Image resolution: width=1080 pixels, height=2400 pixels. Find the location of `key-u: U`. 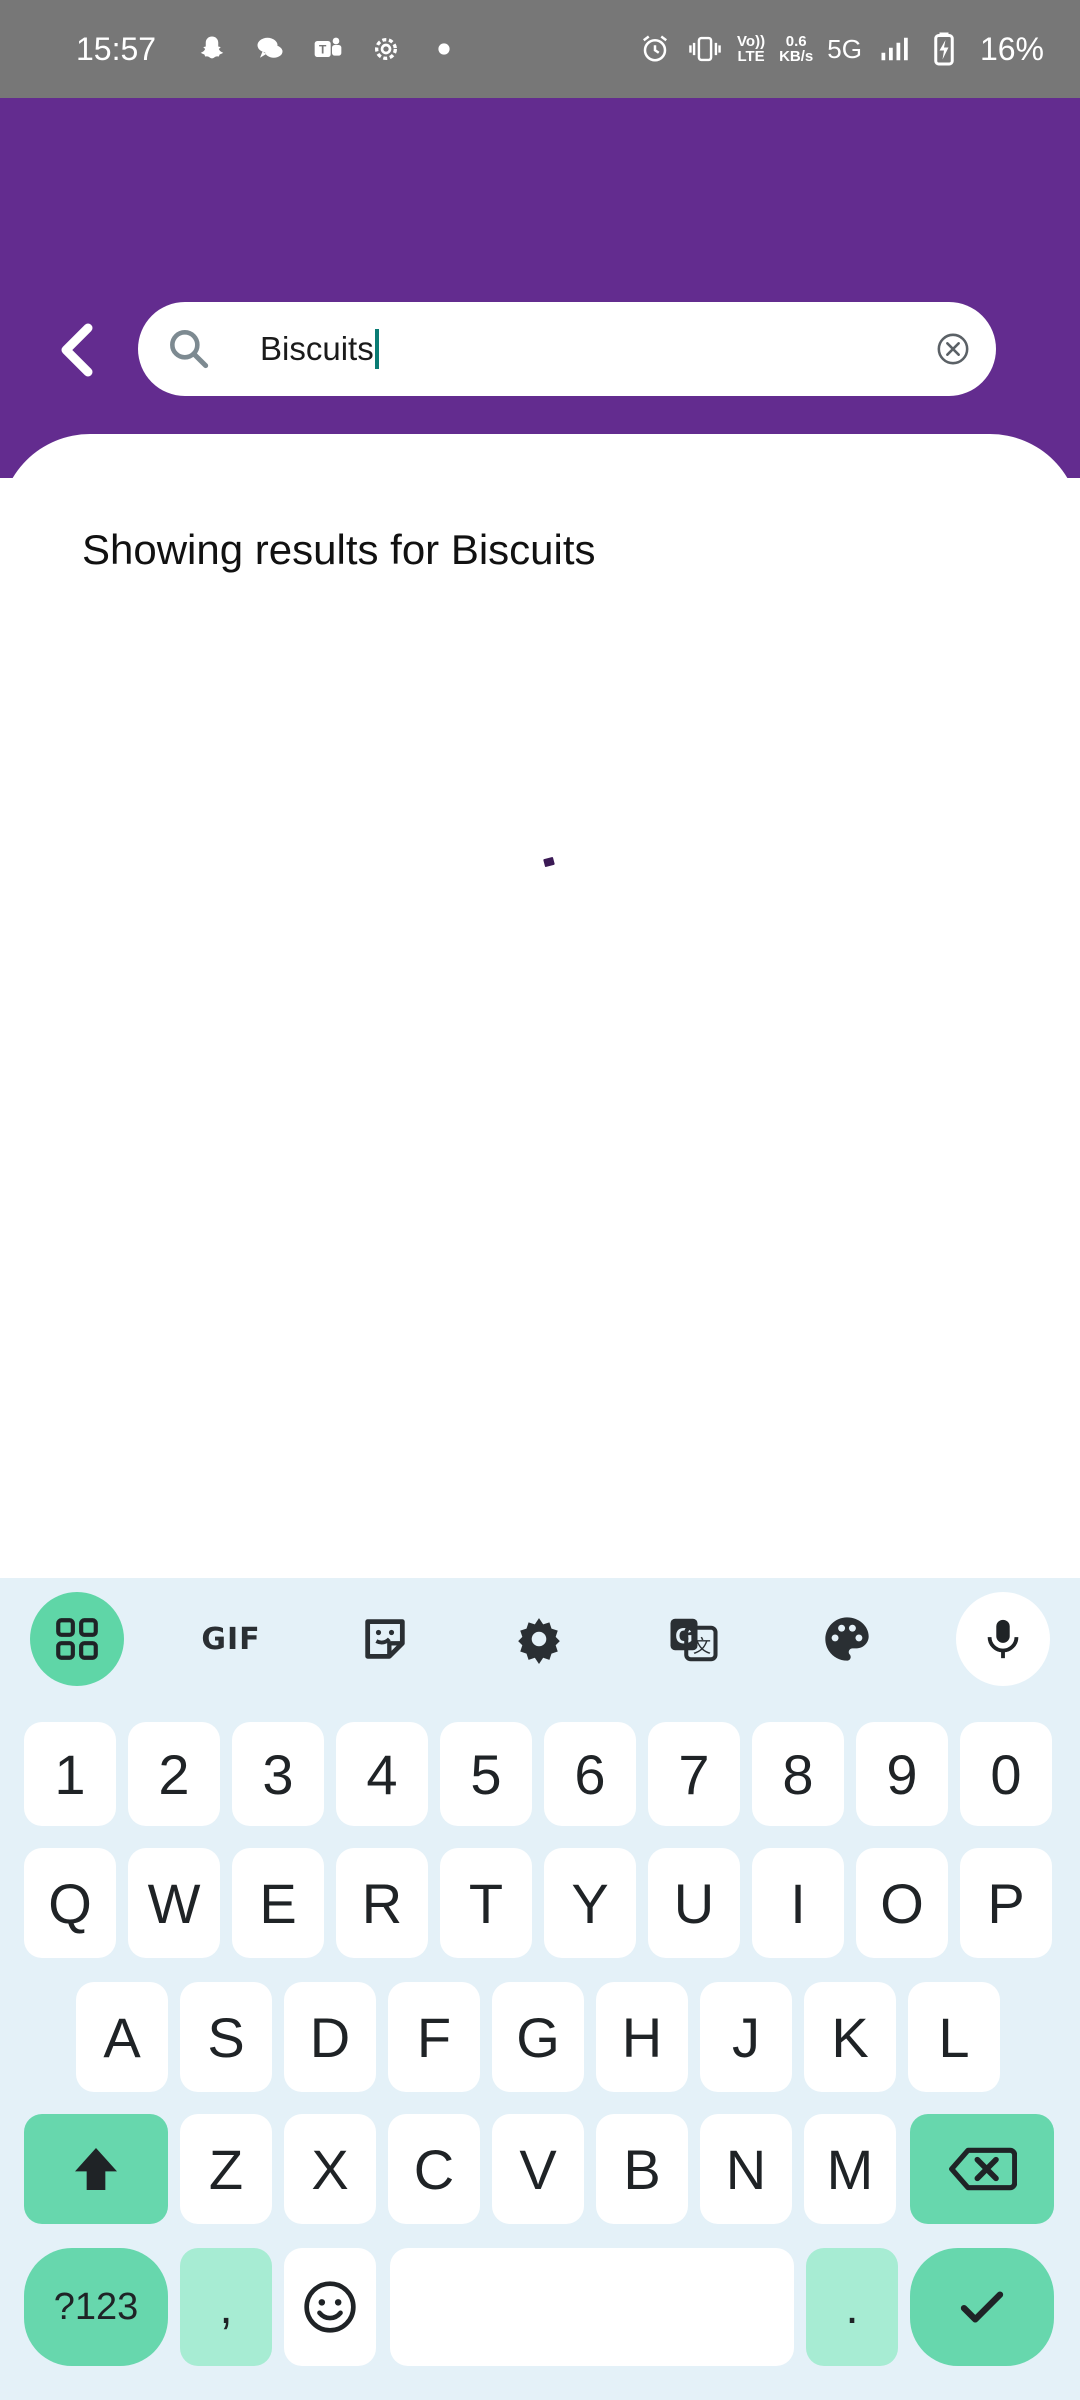

key-u: U is located at coordinates (694, 1903).